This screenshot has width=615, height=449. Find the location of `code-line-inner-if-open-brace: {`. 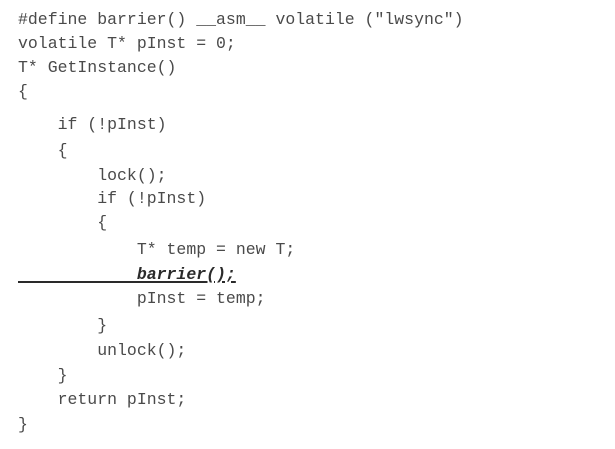

code-line-inner-if-open-brace: { is located at coordinates (63, 222).